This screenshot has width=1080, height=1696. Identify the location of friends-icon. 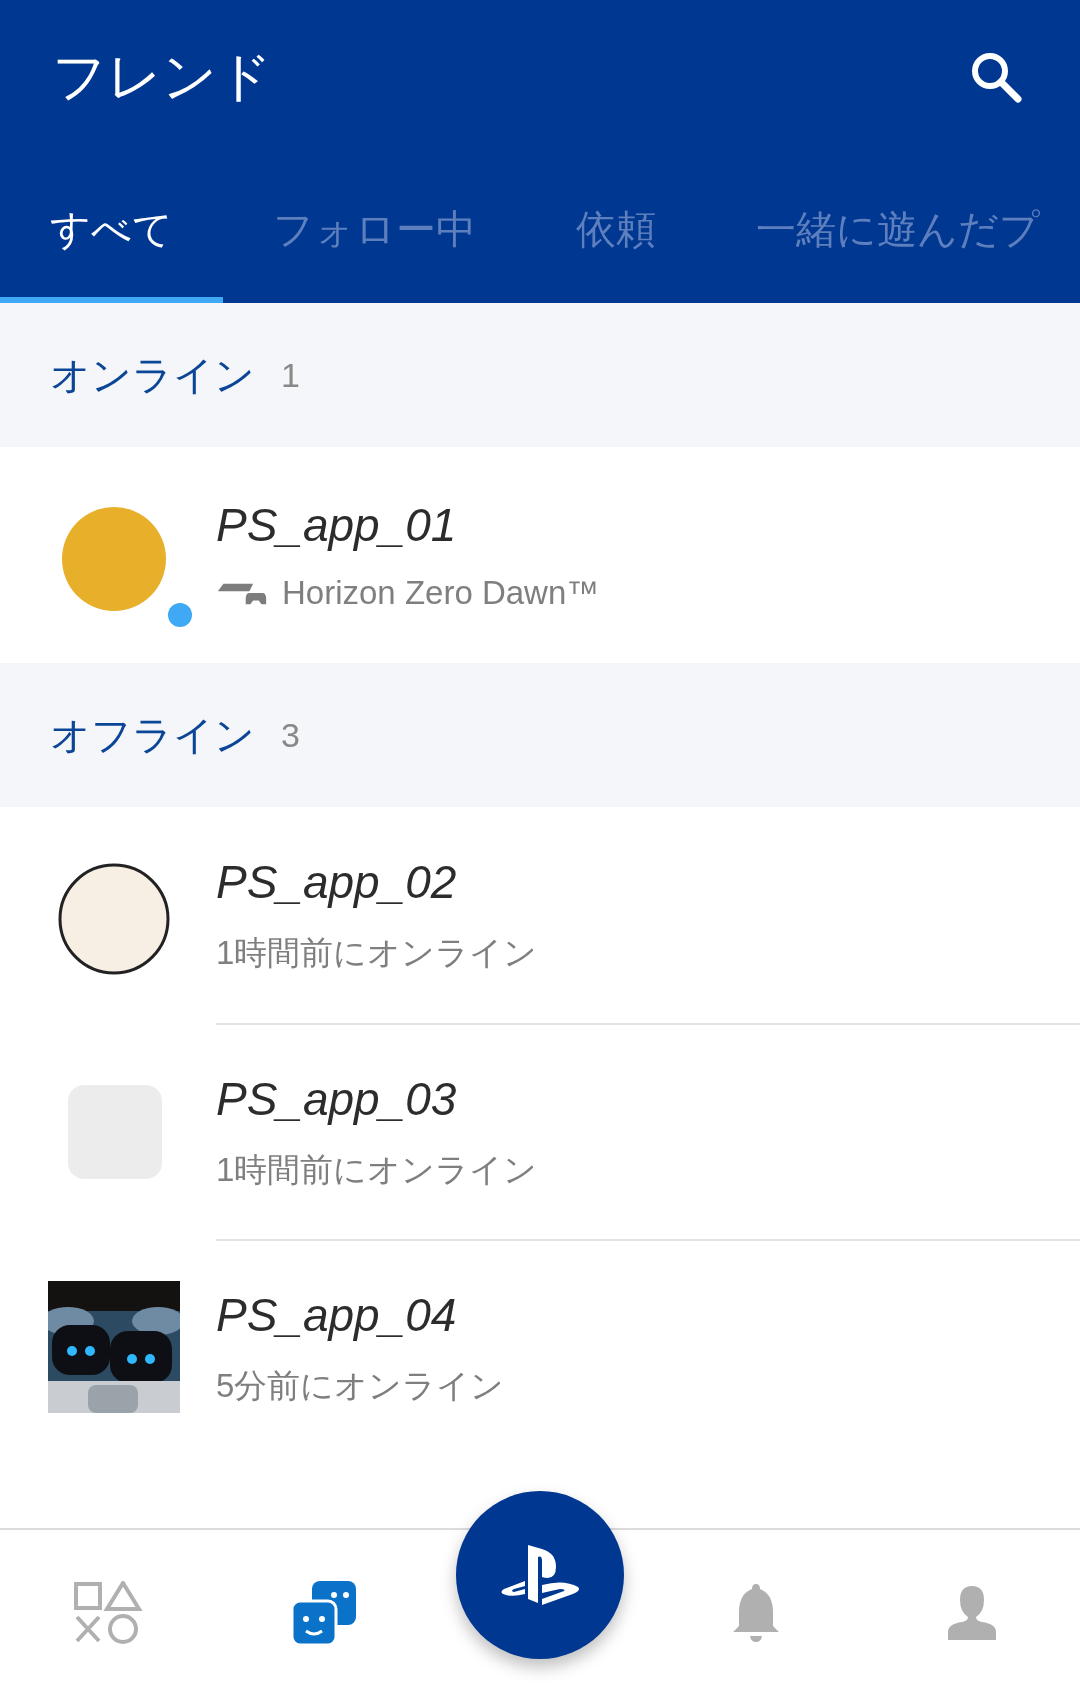
(324, 1613).